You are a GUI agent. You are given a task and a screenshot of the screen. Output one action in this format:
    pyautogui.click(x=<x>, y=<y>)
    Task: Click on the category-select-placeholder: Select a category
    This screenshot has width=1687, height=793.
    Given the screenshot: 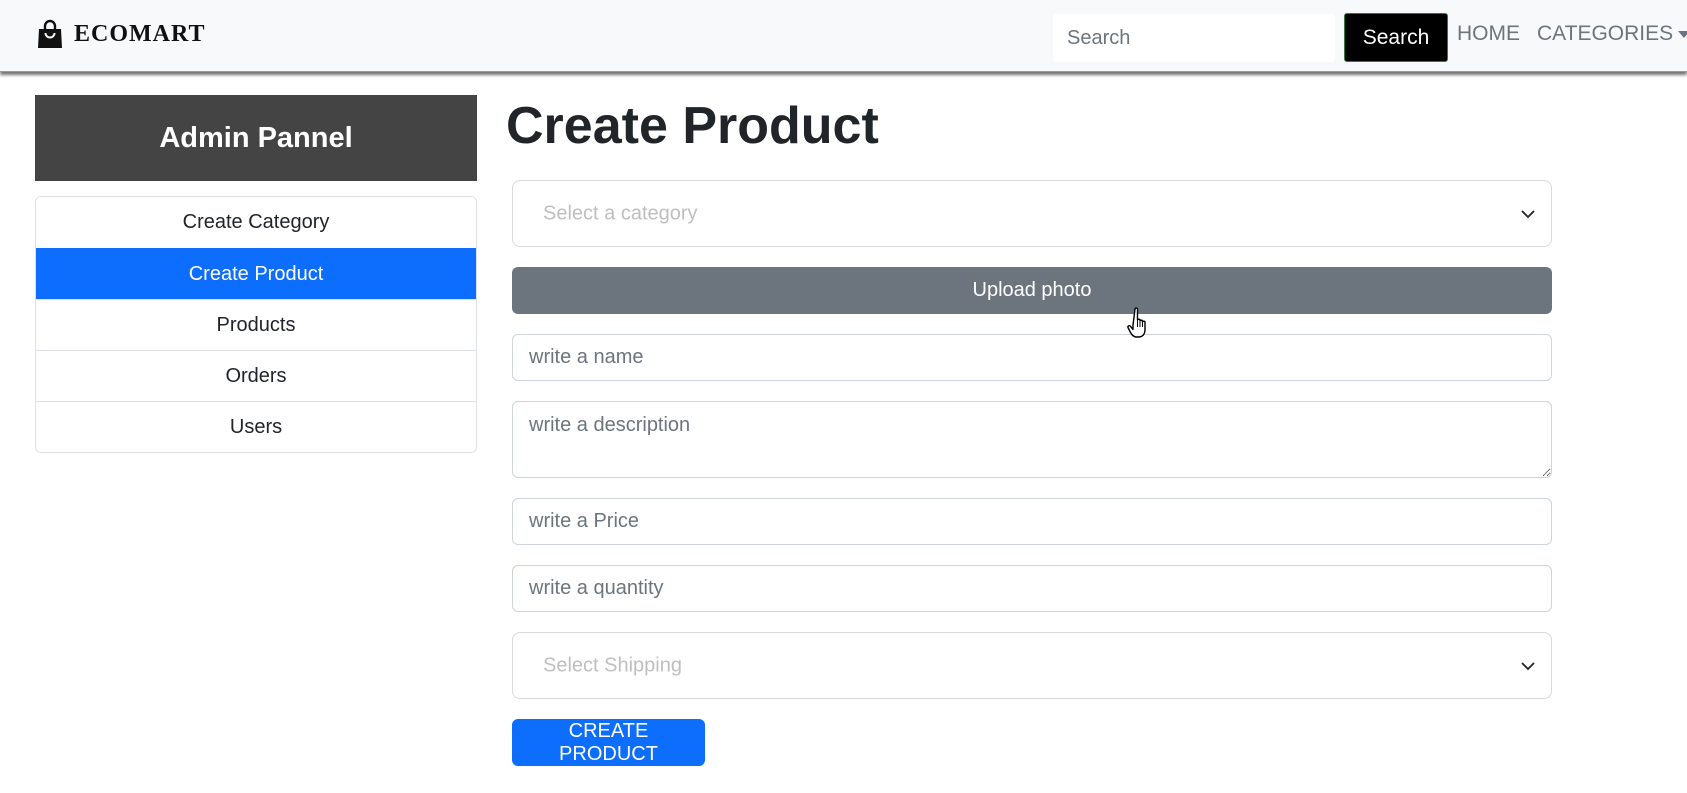 What is the action you would take?
    pyautogui.click(x=620, y=213)
    